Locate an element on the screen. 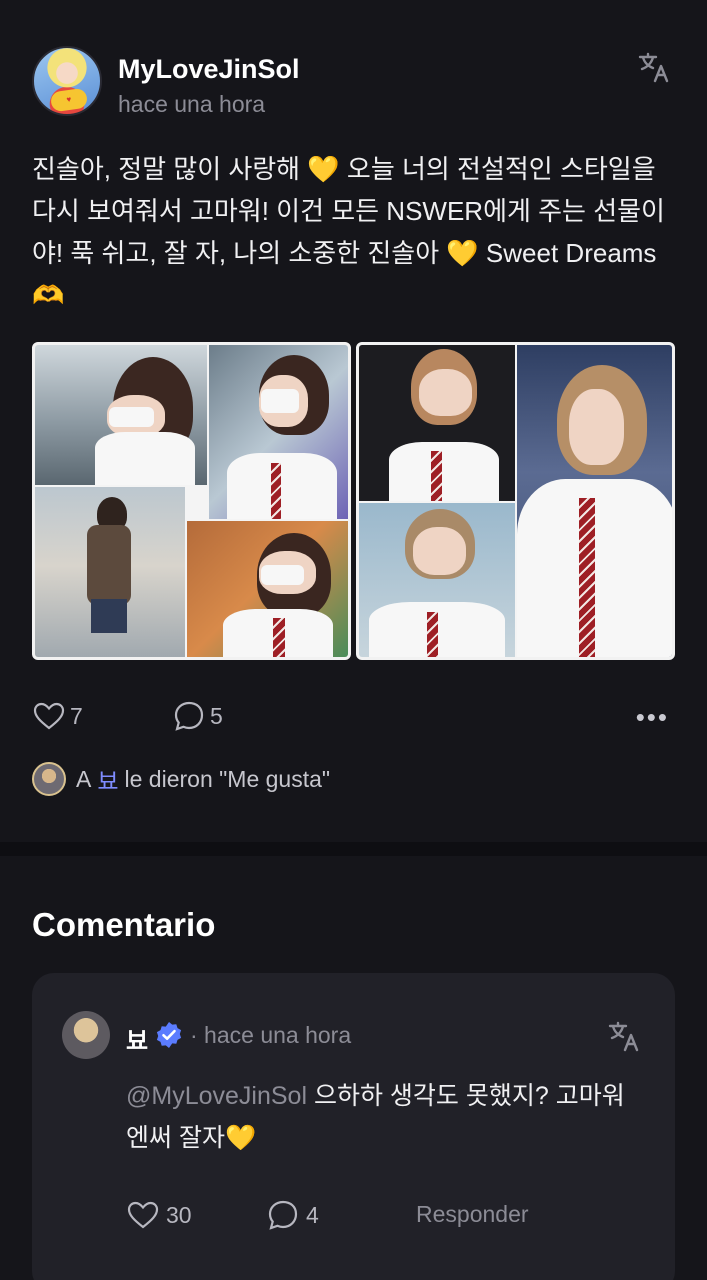 The width and height of the screenshot is (707, 1280). comment-like-count: 30 is located at coordinates (179, 1214).